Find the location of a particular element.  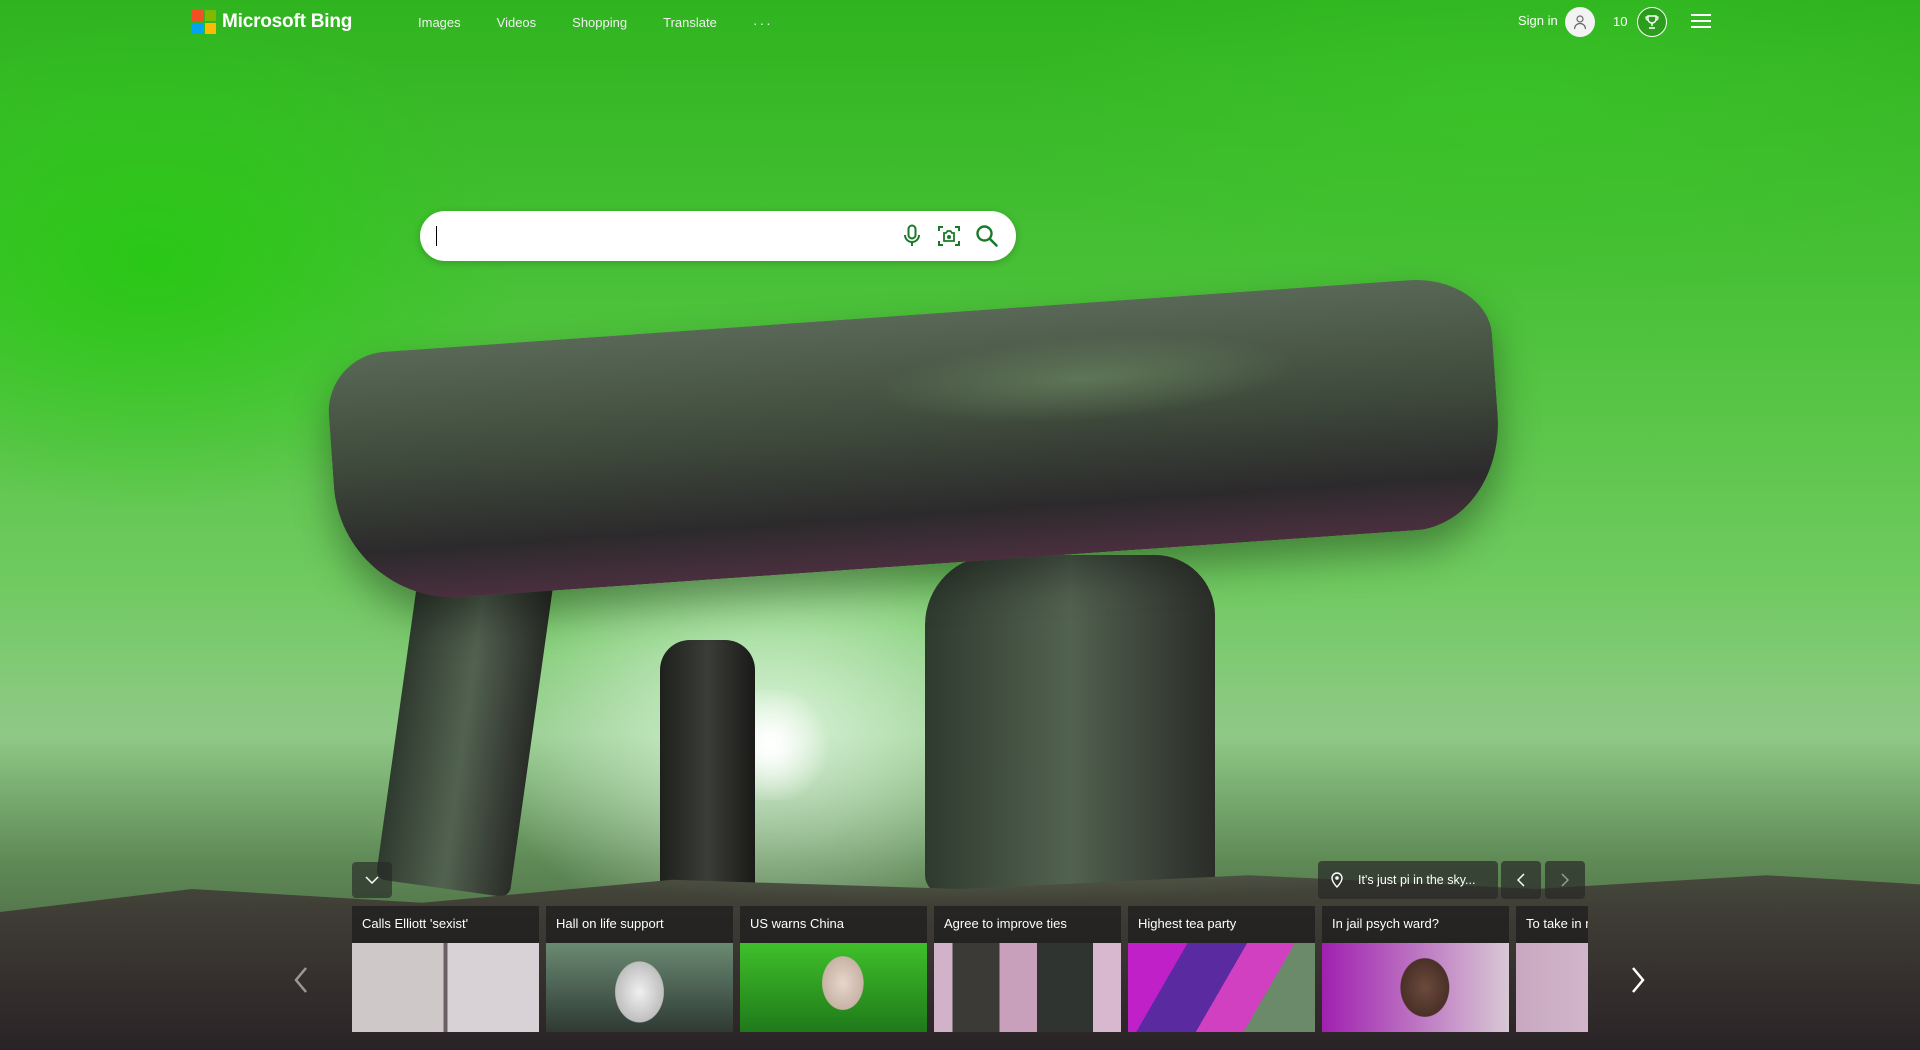

news-card-title: Calls Elliott 'sexist' is located at coordinates (415, 923).